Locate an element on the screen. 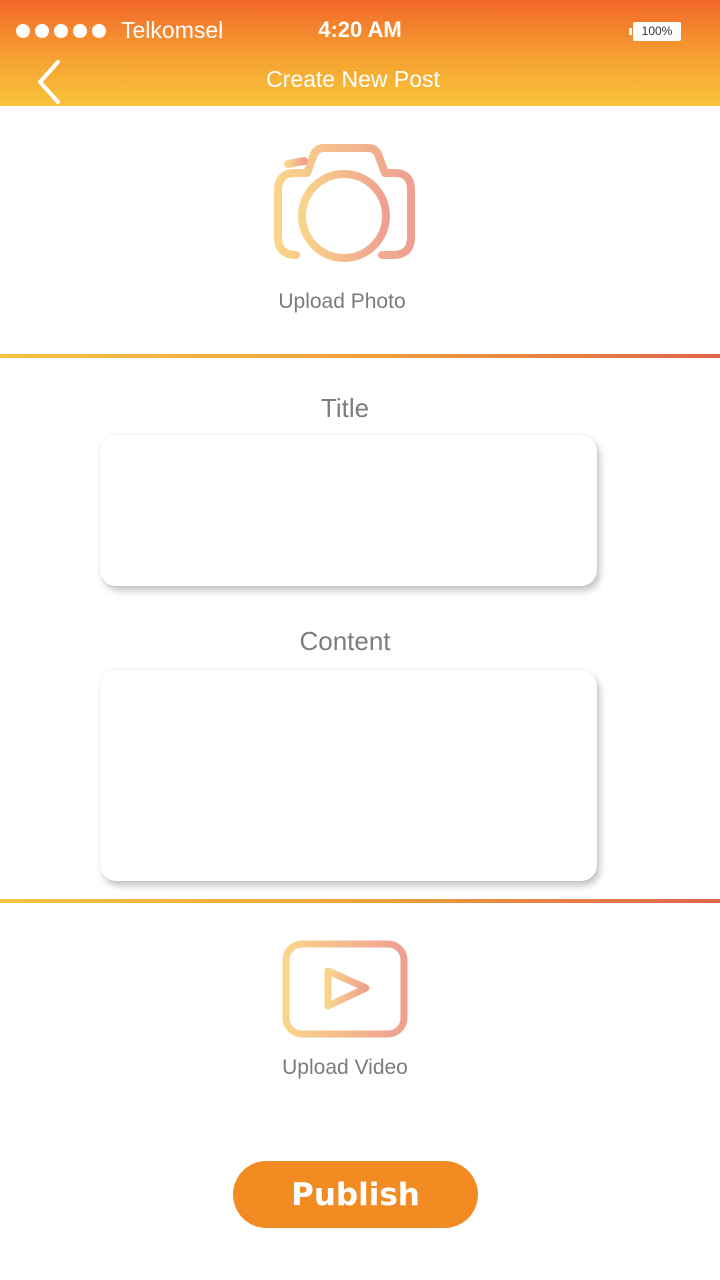 The height and width of the screenshot is (1280, 720). battery-icon: 100% is located at coordinates (655, 31).